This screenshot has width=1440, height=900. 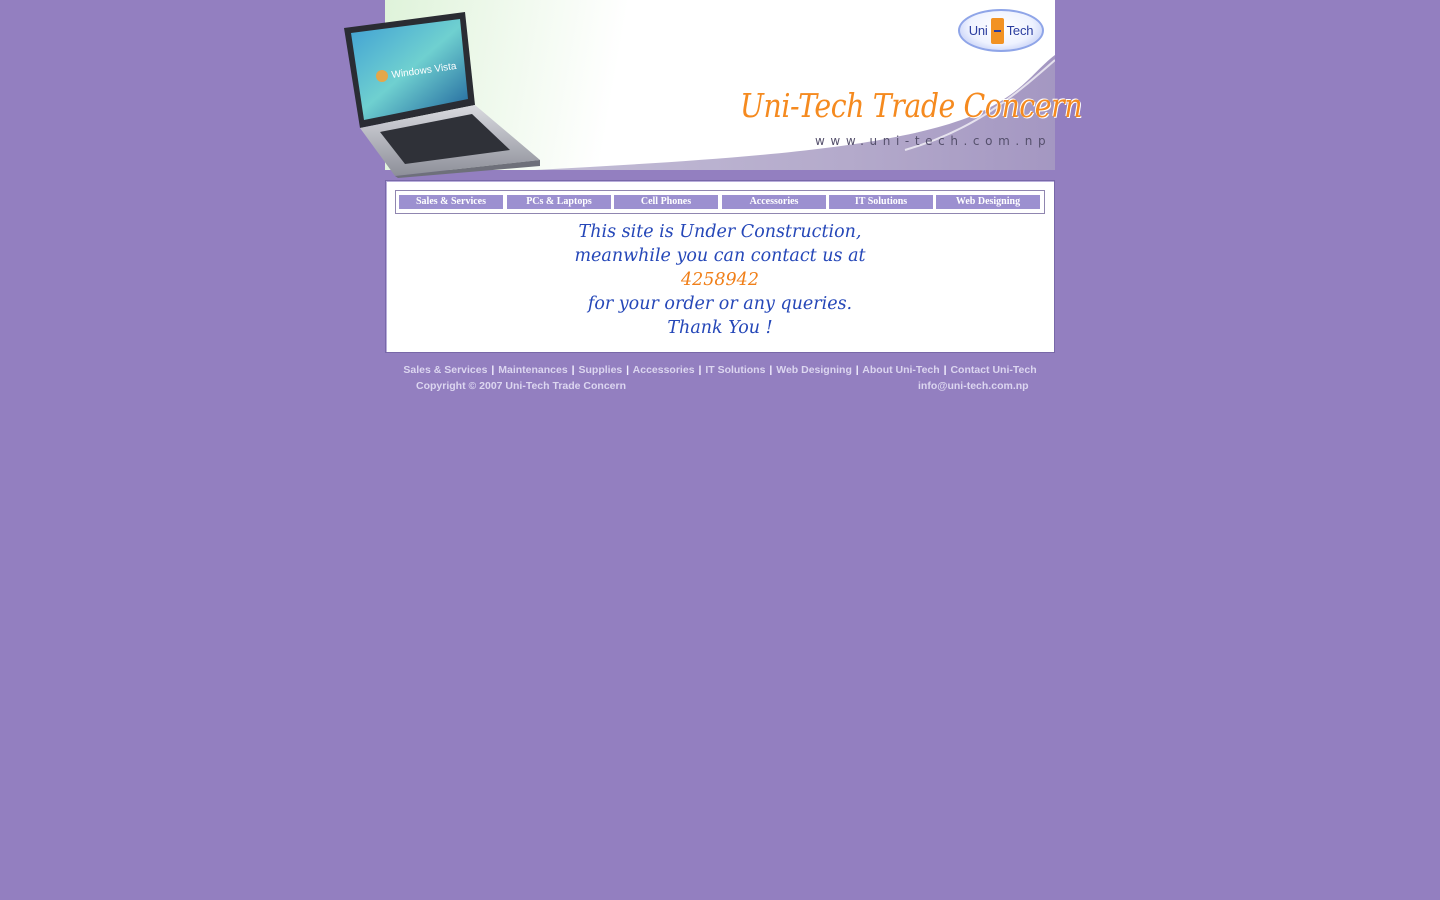 I want to click on message-line-3: for your order or any queries., so click(x=720, y=304).